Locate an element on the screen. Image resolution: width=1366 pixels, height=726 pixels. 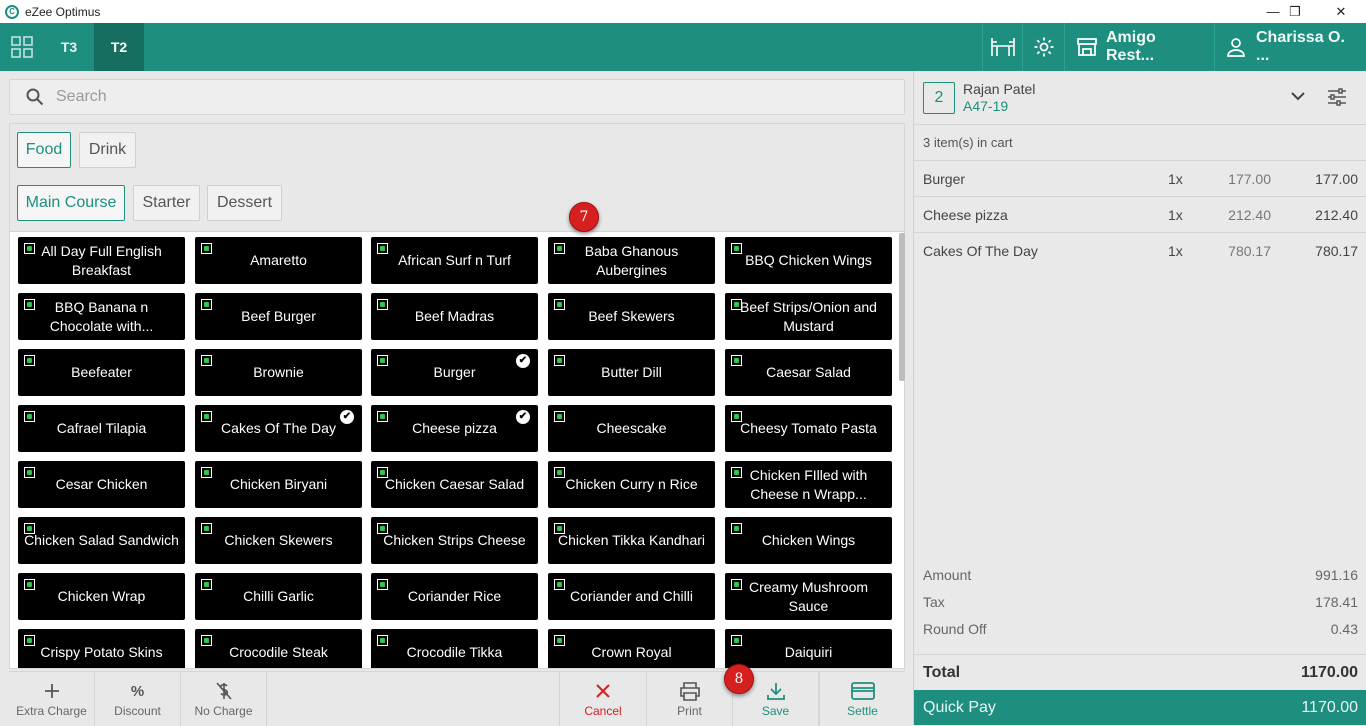
menu-item-tile: Chicken Skewers is located at coordinates (278, 540).